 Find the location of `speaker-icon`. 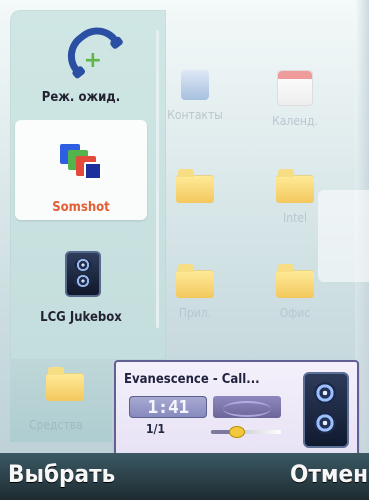

speaker-icon is located at coordinates (326, 410).